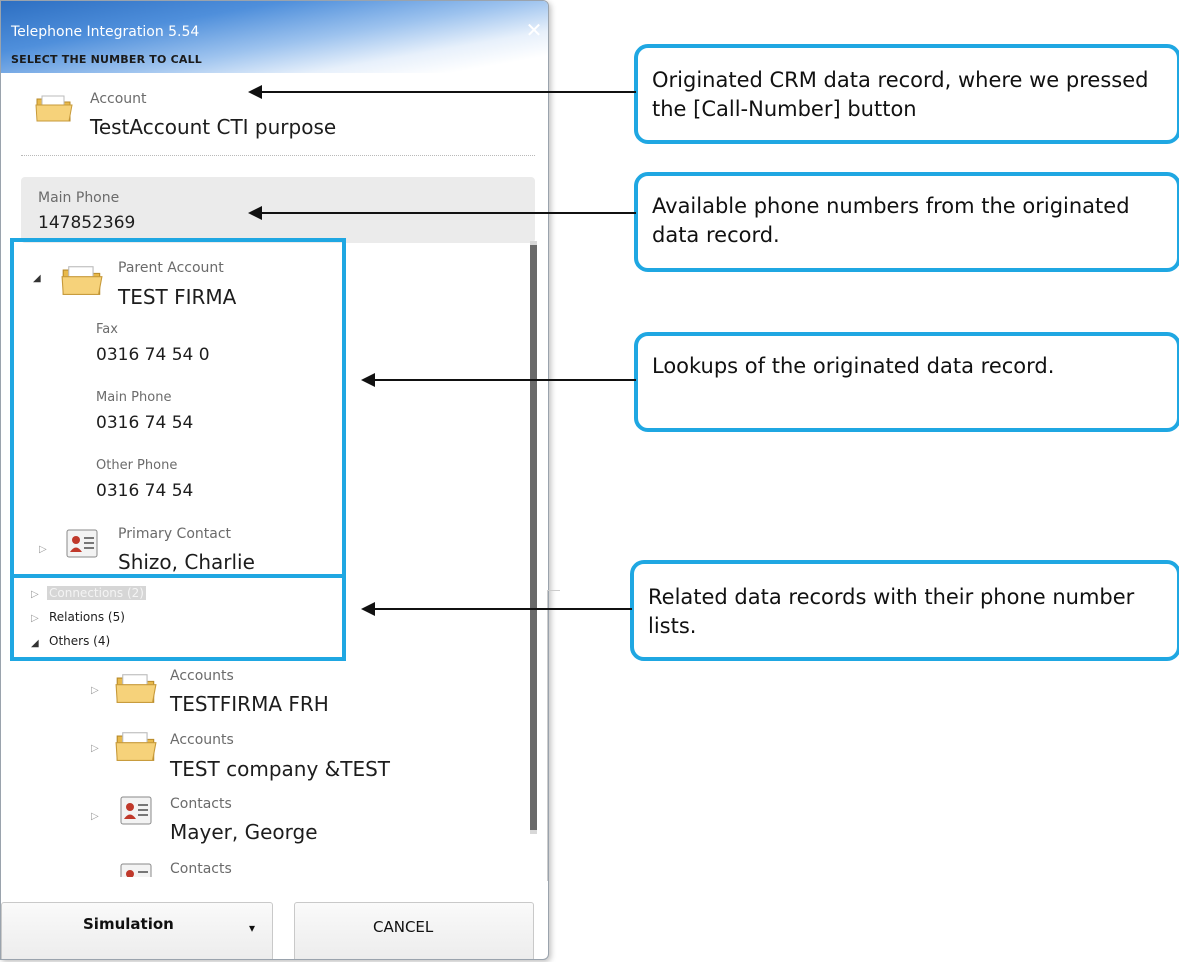 This screenshot has height=962, width=1179. I want to click on related-item-name: TEST company &TEST, so click(280, 769).